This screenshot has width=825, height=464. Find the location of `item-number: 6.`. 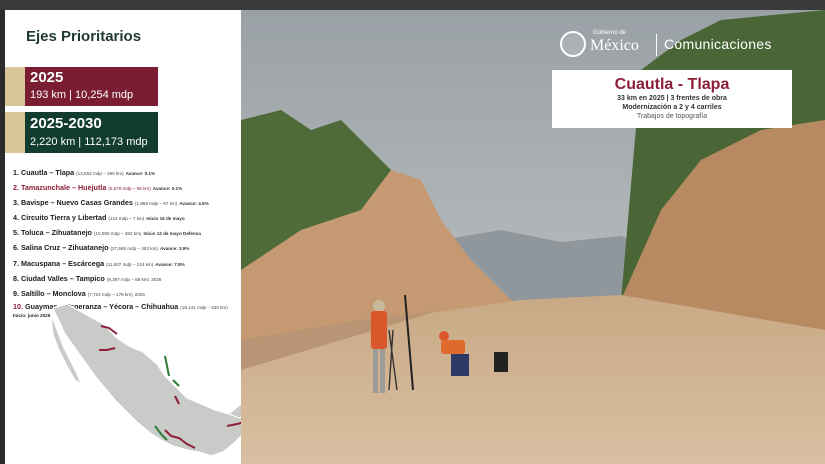

item-number: 6. is located at coordinates (16, 248).